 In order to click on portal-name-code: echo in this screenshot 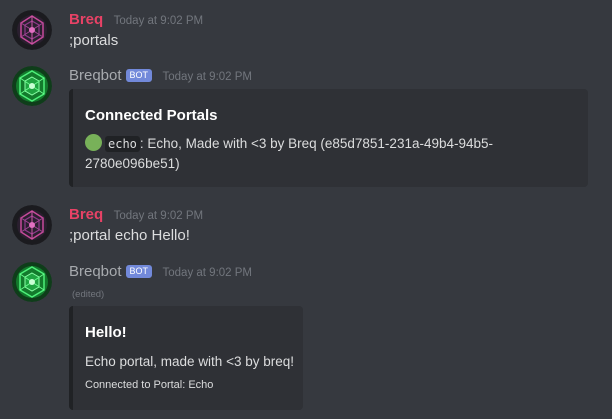, I will do `click(122, 144)`.